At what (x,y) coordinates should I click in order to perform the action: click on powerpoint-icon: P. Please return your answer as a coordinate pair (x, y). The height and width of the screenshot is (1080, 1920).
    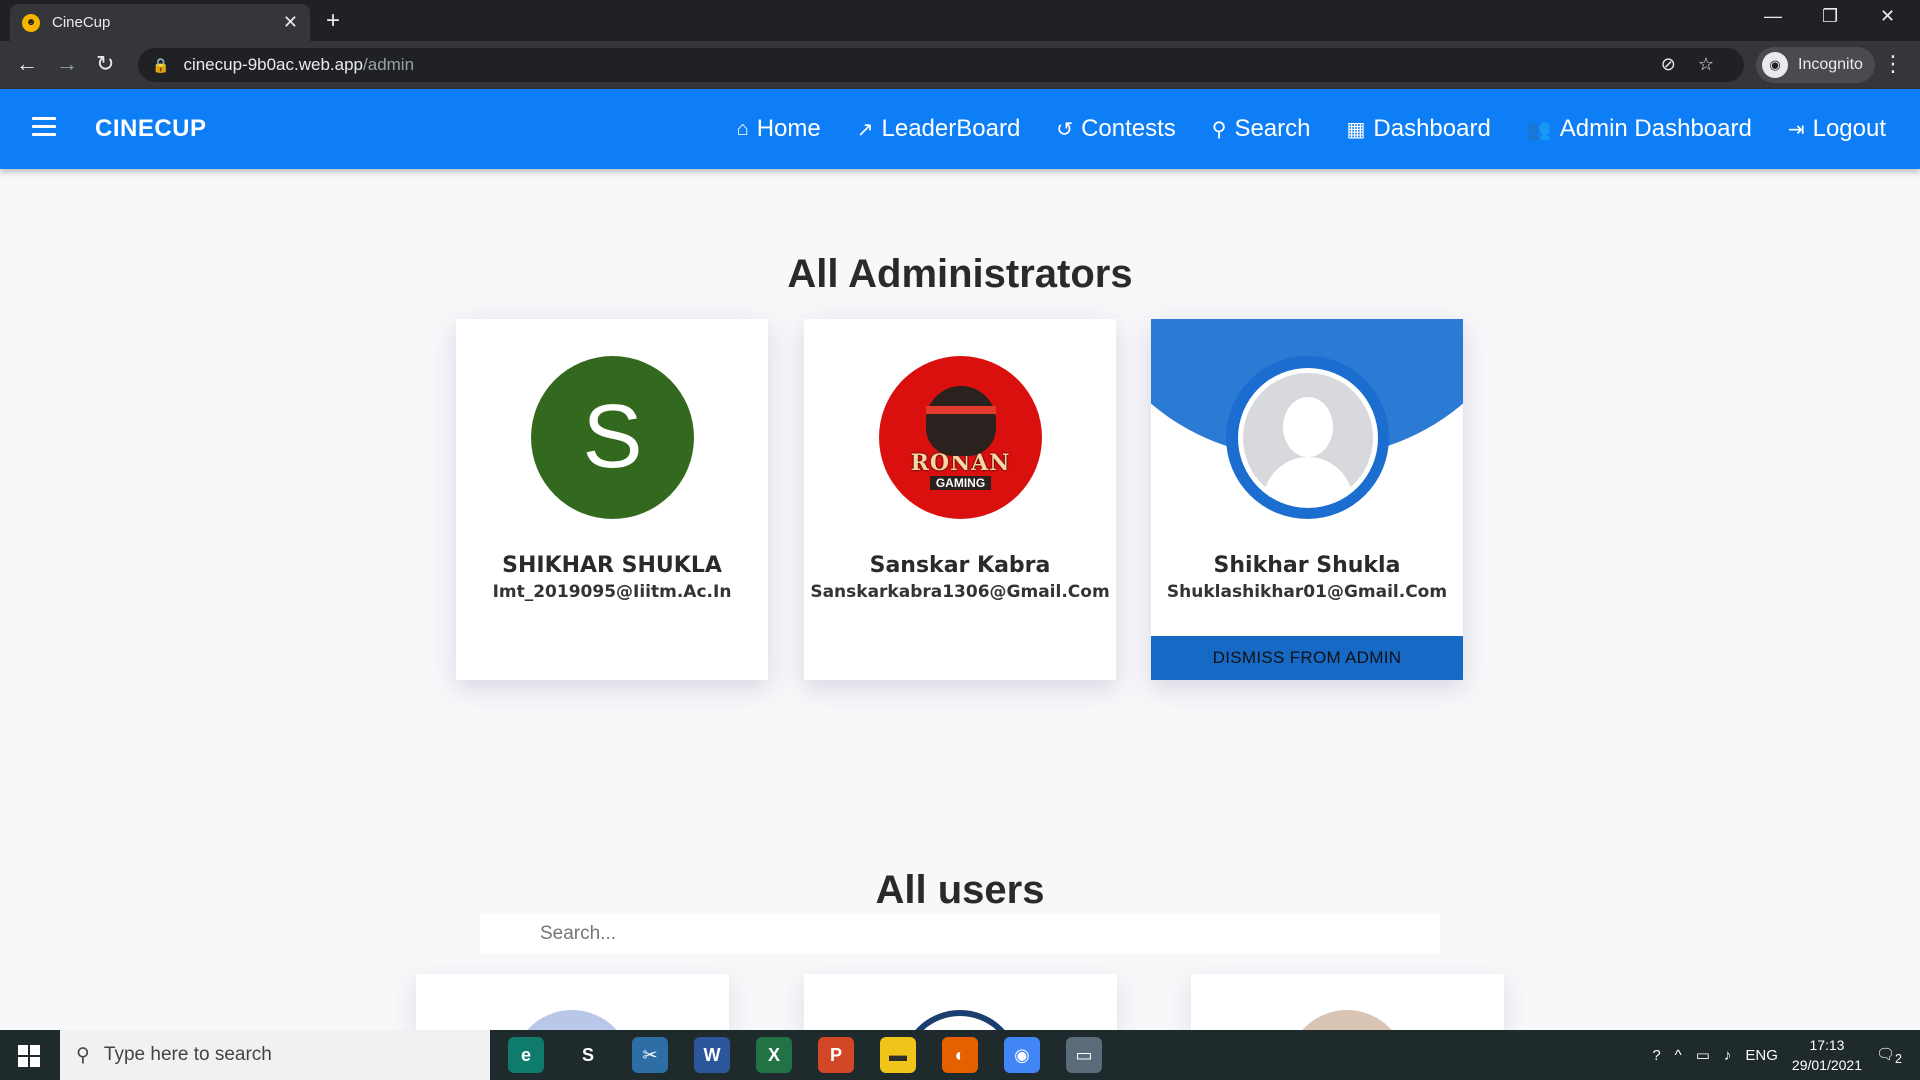
    Looking at the image, I should click on (836, 1055).